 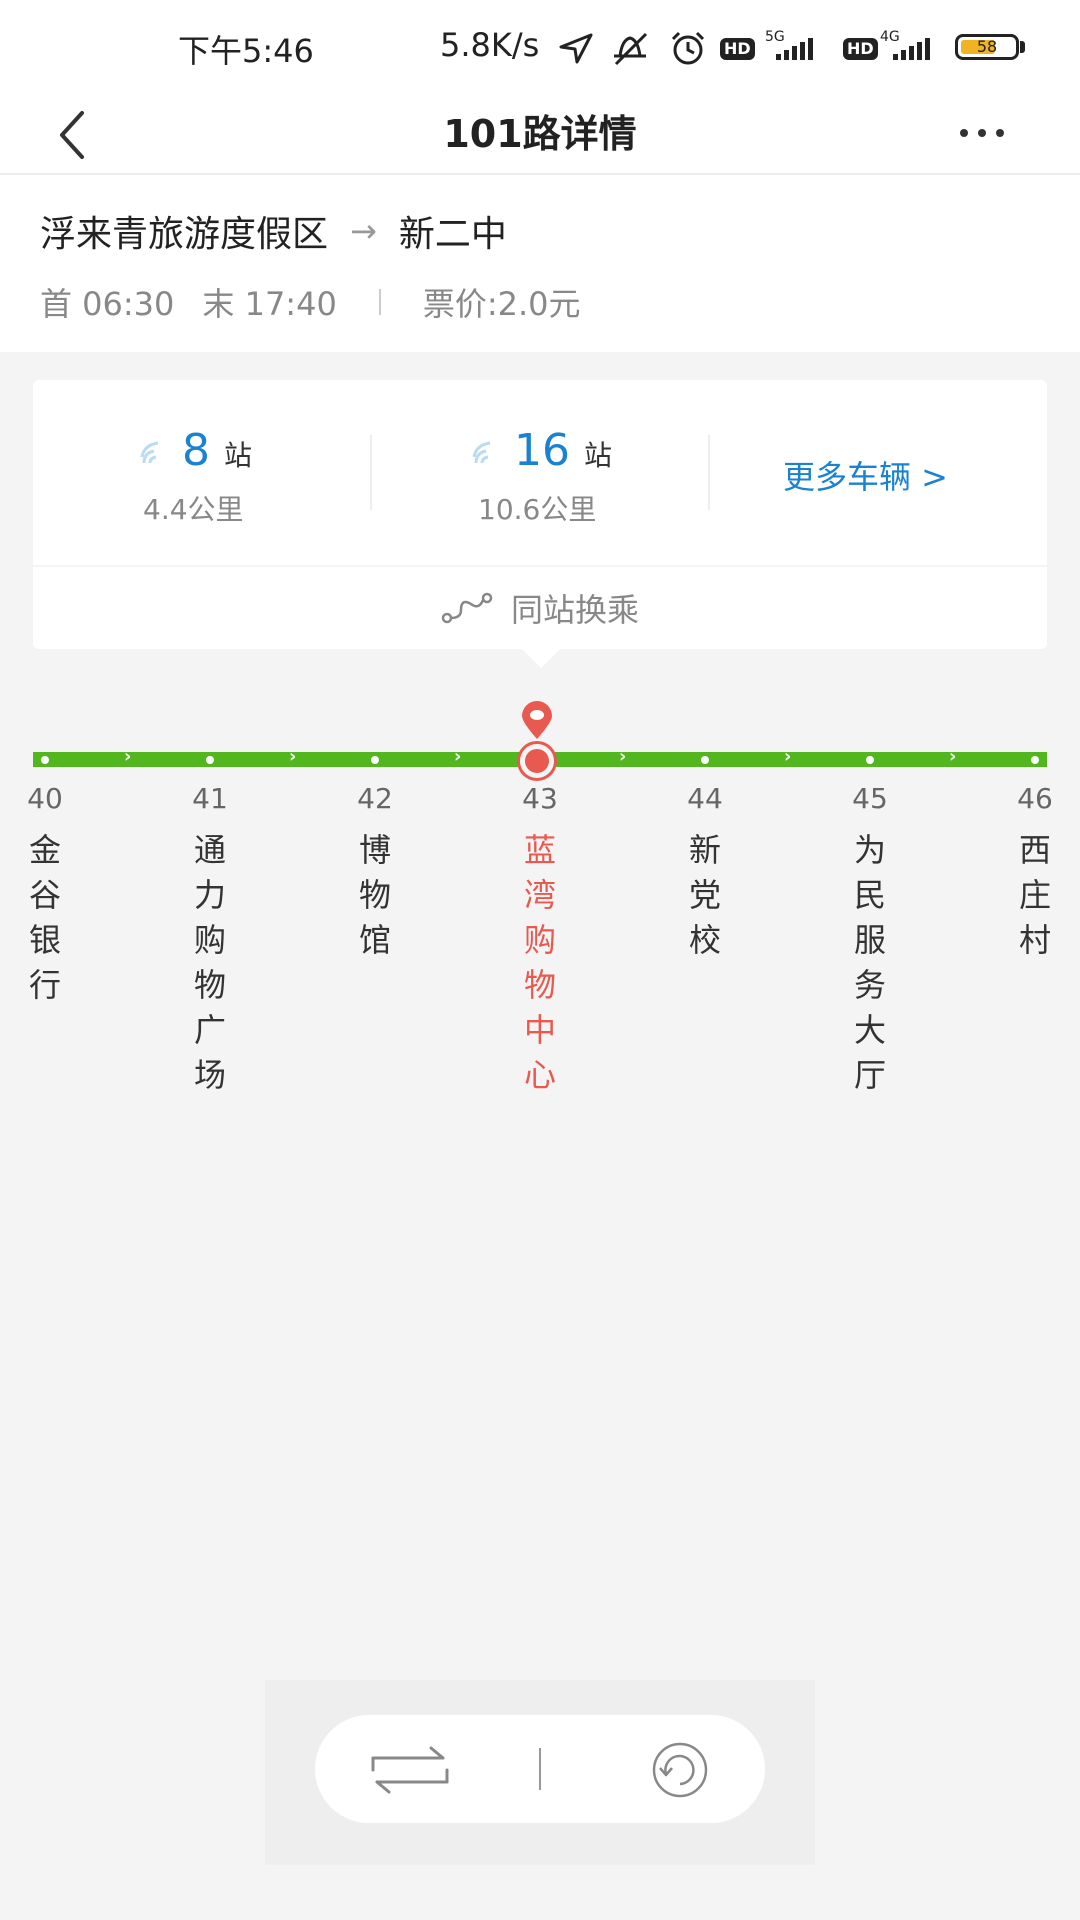 What do you see at coordinates (574, 610) in the screenshot?
I see `transfer-label: 同站换乘` at bounding box center [574, 610].